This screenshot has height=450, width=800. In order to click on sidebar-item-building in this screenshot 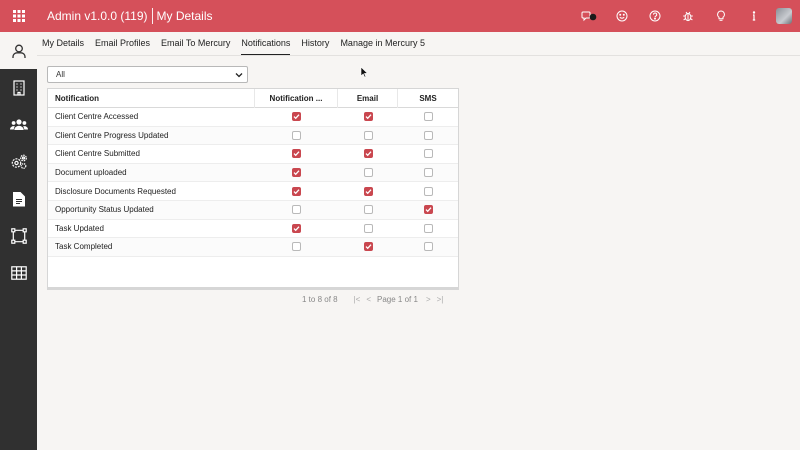, I will do `click(18, 87)`.